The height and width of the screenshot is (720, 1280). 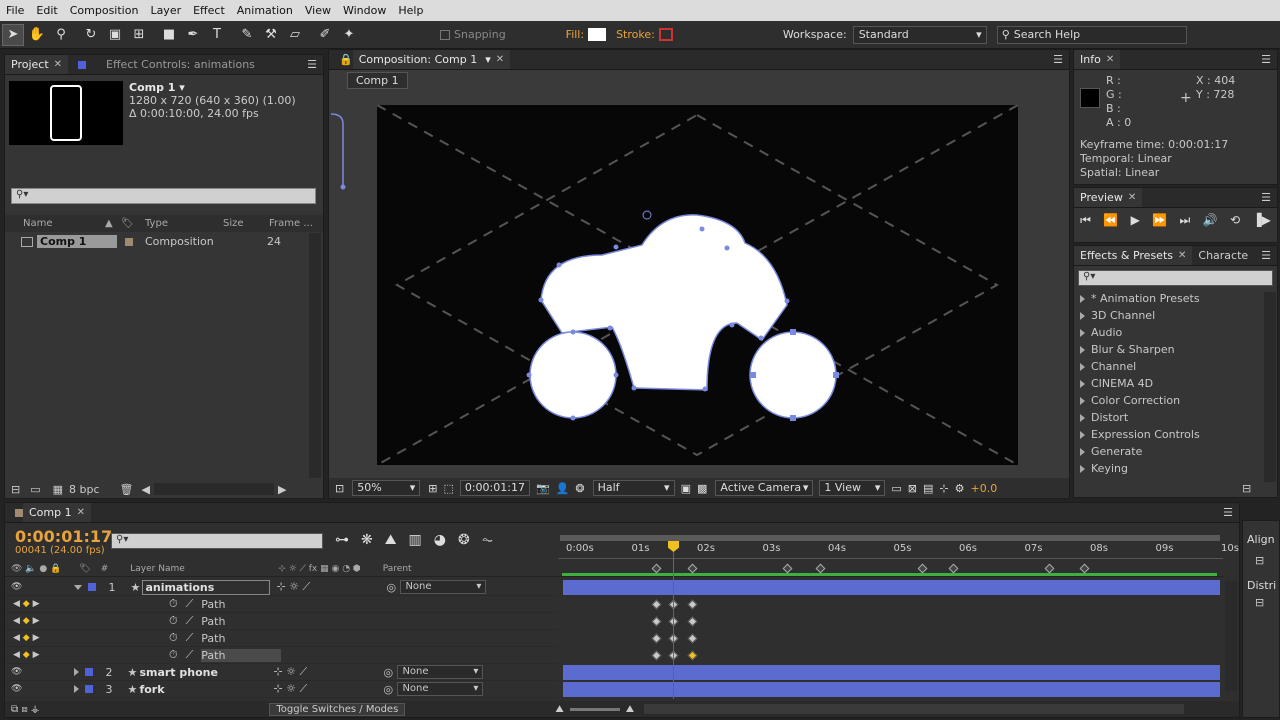 I want to click on bpc-label: 8 bpc, so click(x=84, y=489).